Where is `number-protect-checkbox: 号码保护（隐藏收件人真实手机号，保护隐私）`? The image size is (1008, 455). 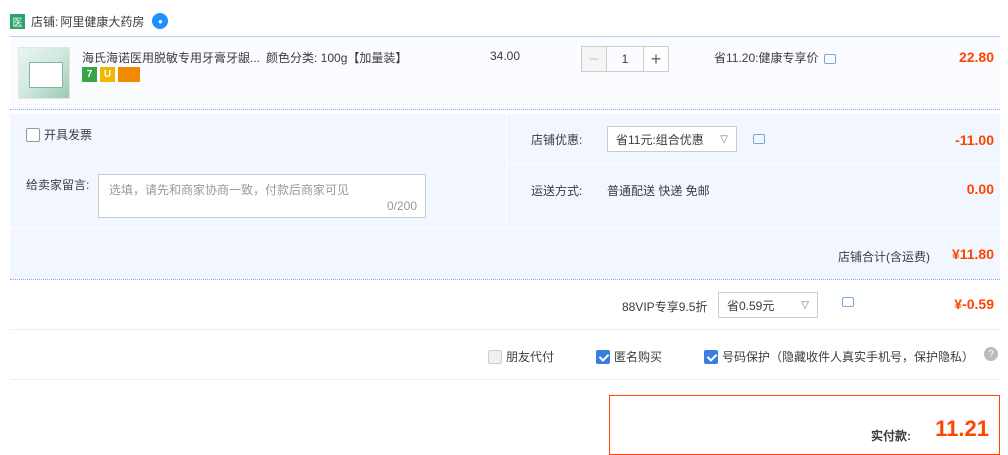
number-protect-checkbox: 号码保护（隐藏收件人真实手机号，保护隐私） is located at coordinates (839, 356).